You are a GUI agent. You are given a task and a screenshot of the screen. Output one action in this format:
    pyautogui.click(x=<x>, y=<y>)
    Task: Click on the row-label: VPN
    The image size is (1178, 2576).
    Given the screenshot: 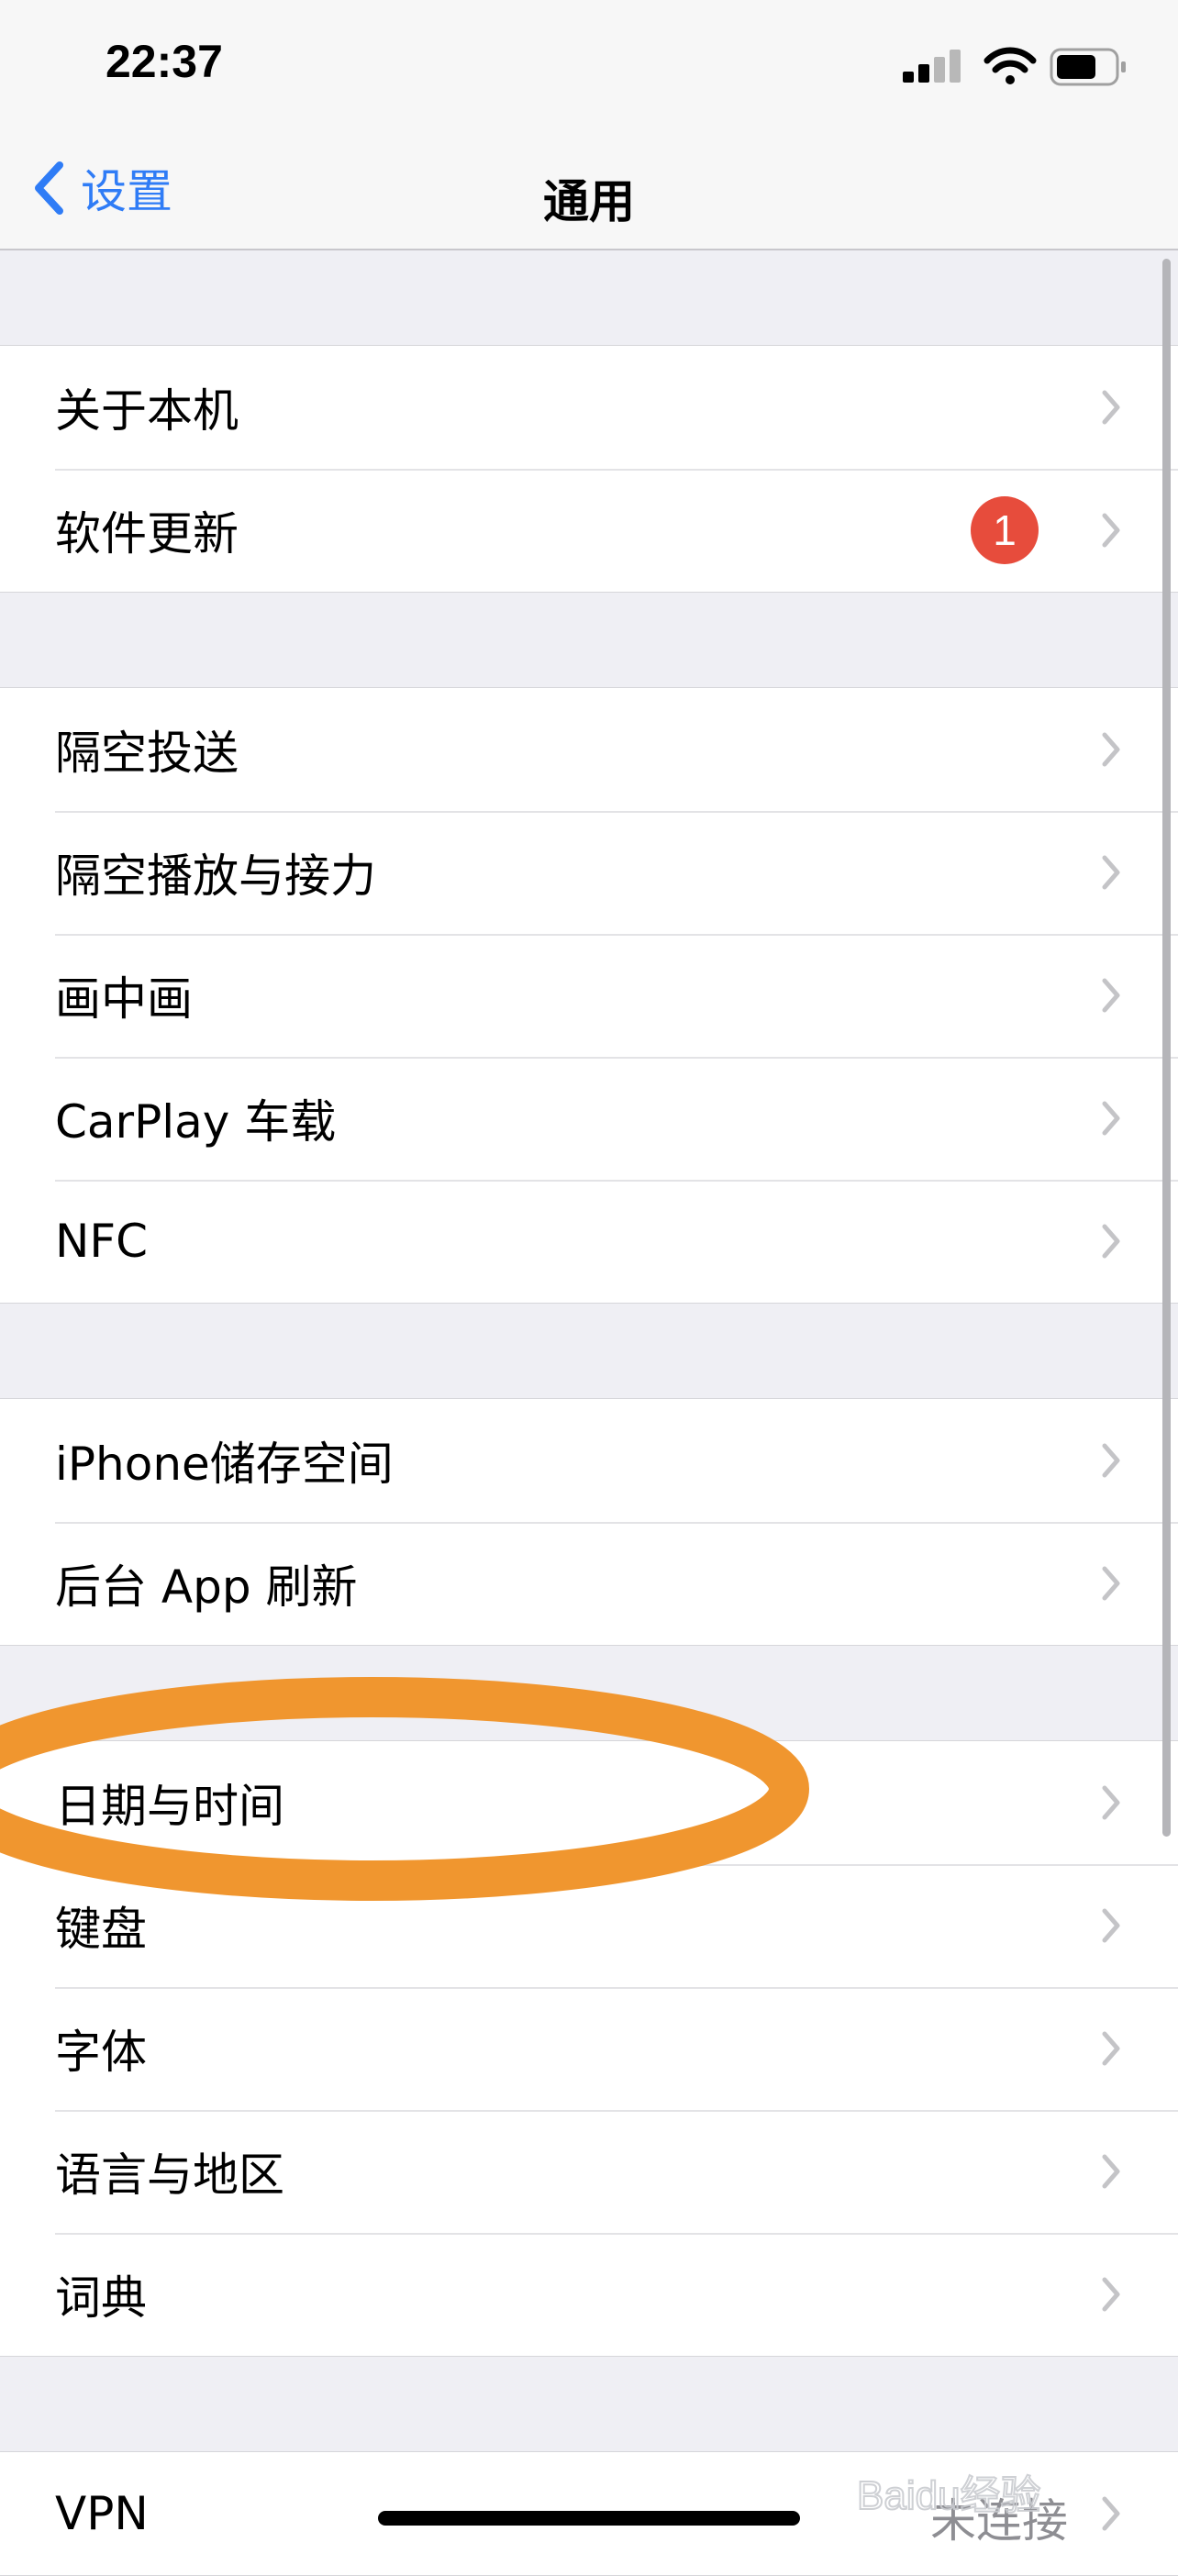 What is the action you would take?
    pyautogui.click(x=102, y=2513)
    